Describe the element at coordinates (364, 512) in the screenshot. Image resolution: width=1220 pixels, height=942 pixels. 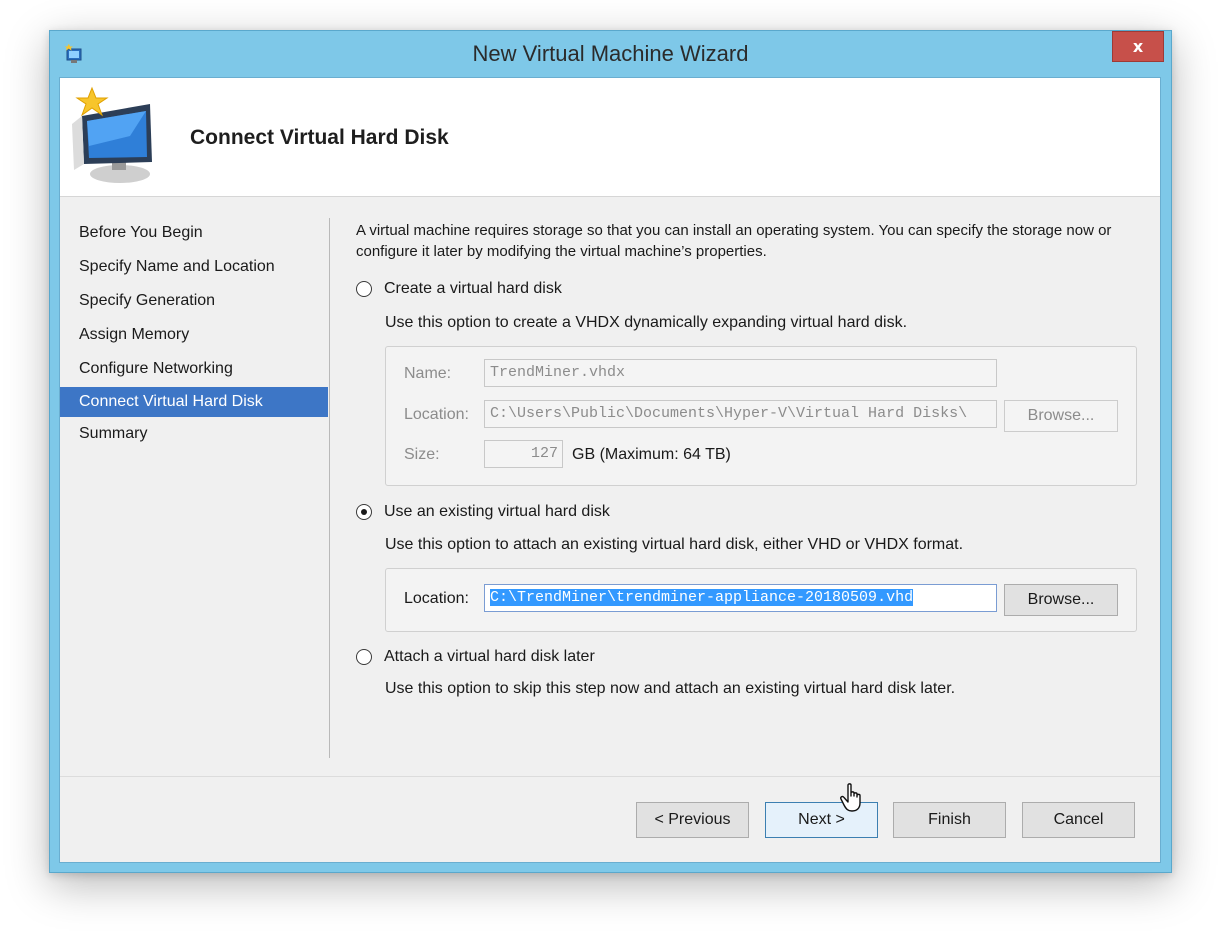
I see `radio-existing-vhd-circle` at that location.